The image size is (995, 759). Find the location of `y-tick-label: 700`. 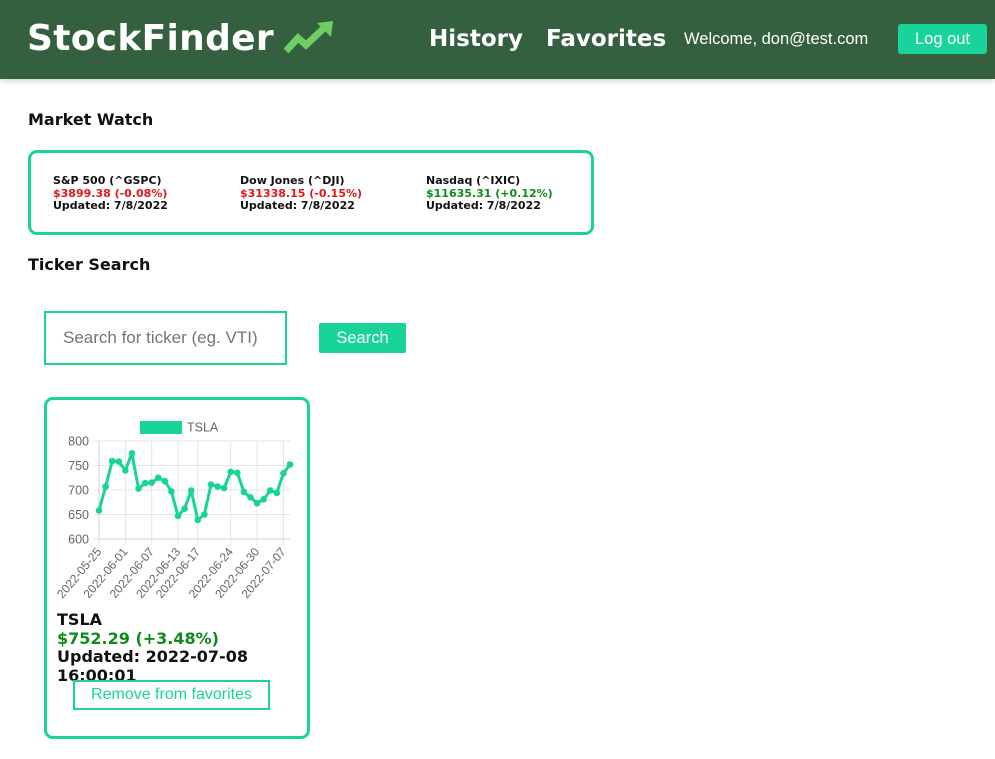

y-tick-label: 700 is located at coordinates (78, 491).